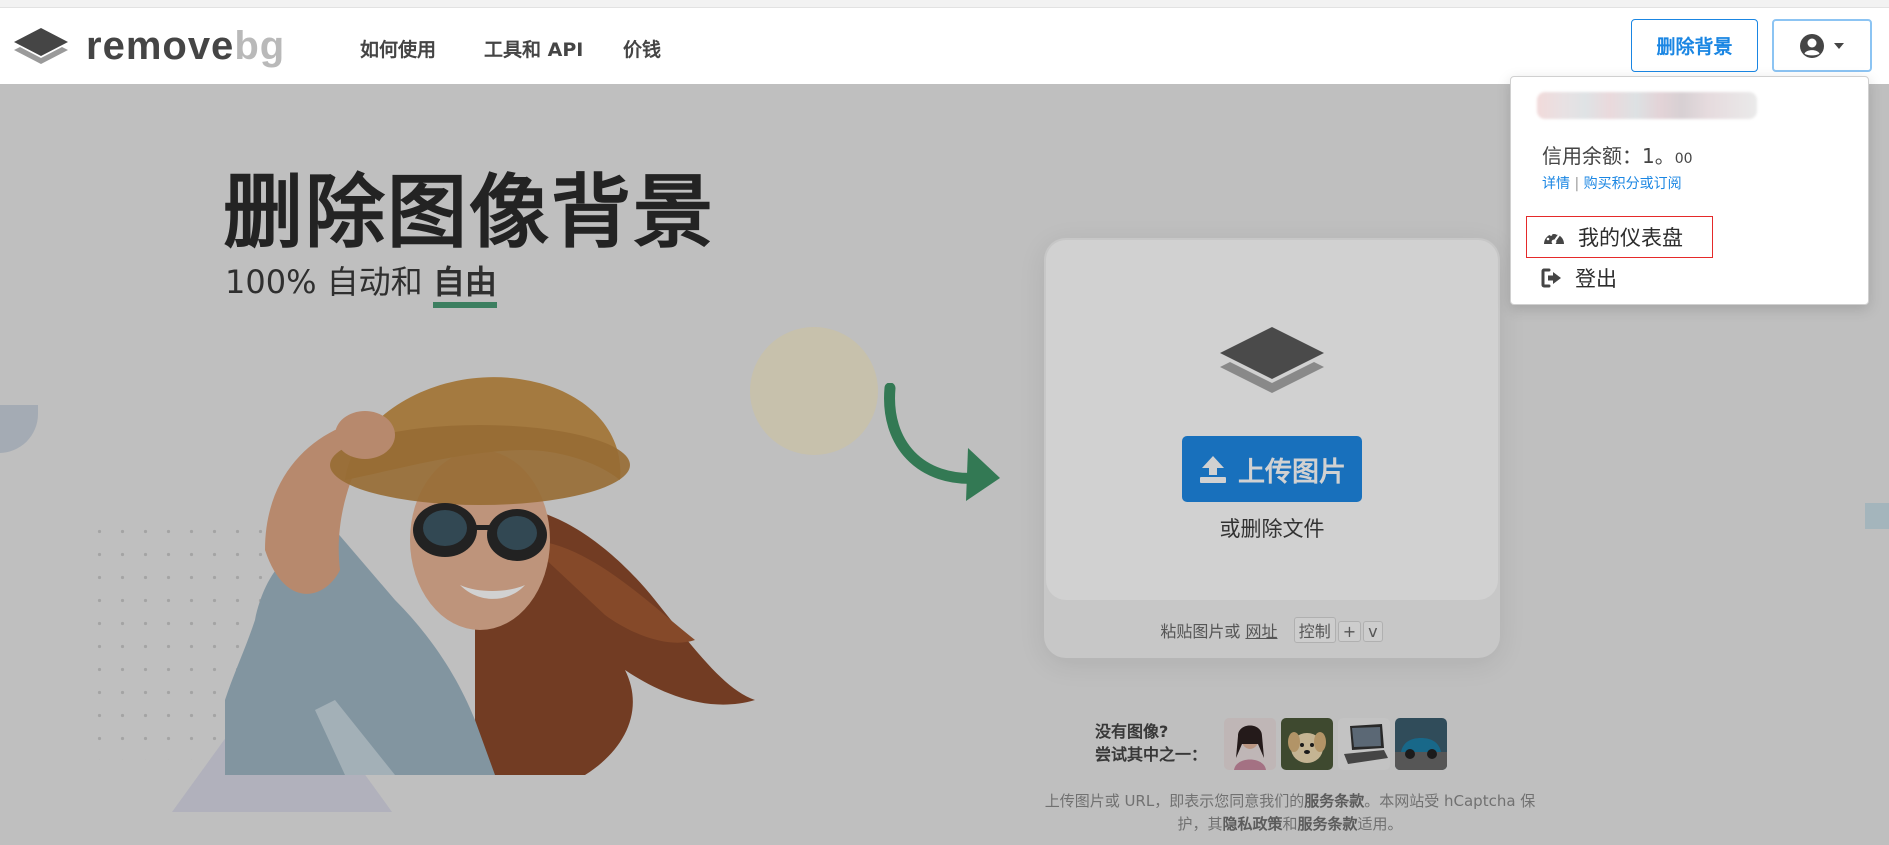  What do you see at coordinates (1349, 631) in the screenshot?
I see `key-plus: +` at bounding box center [1349, 631].